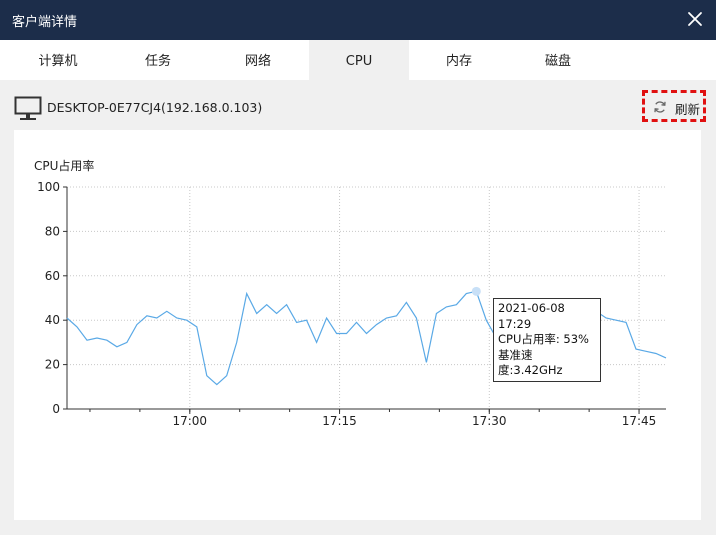 Image resolution: width=716 pixels, height=535 pixels. What do you see at coordinates (52, 231) in the screenshot?
I see `y-tick-label: 80` at bounding box center [52, 231].